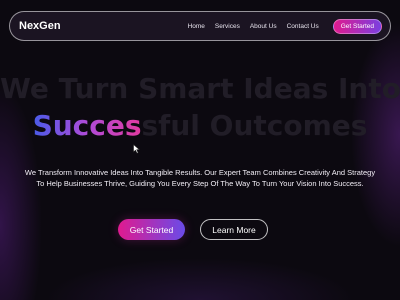  I want to click on mouse-pointer-icon, so click(137, 150).